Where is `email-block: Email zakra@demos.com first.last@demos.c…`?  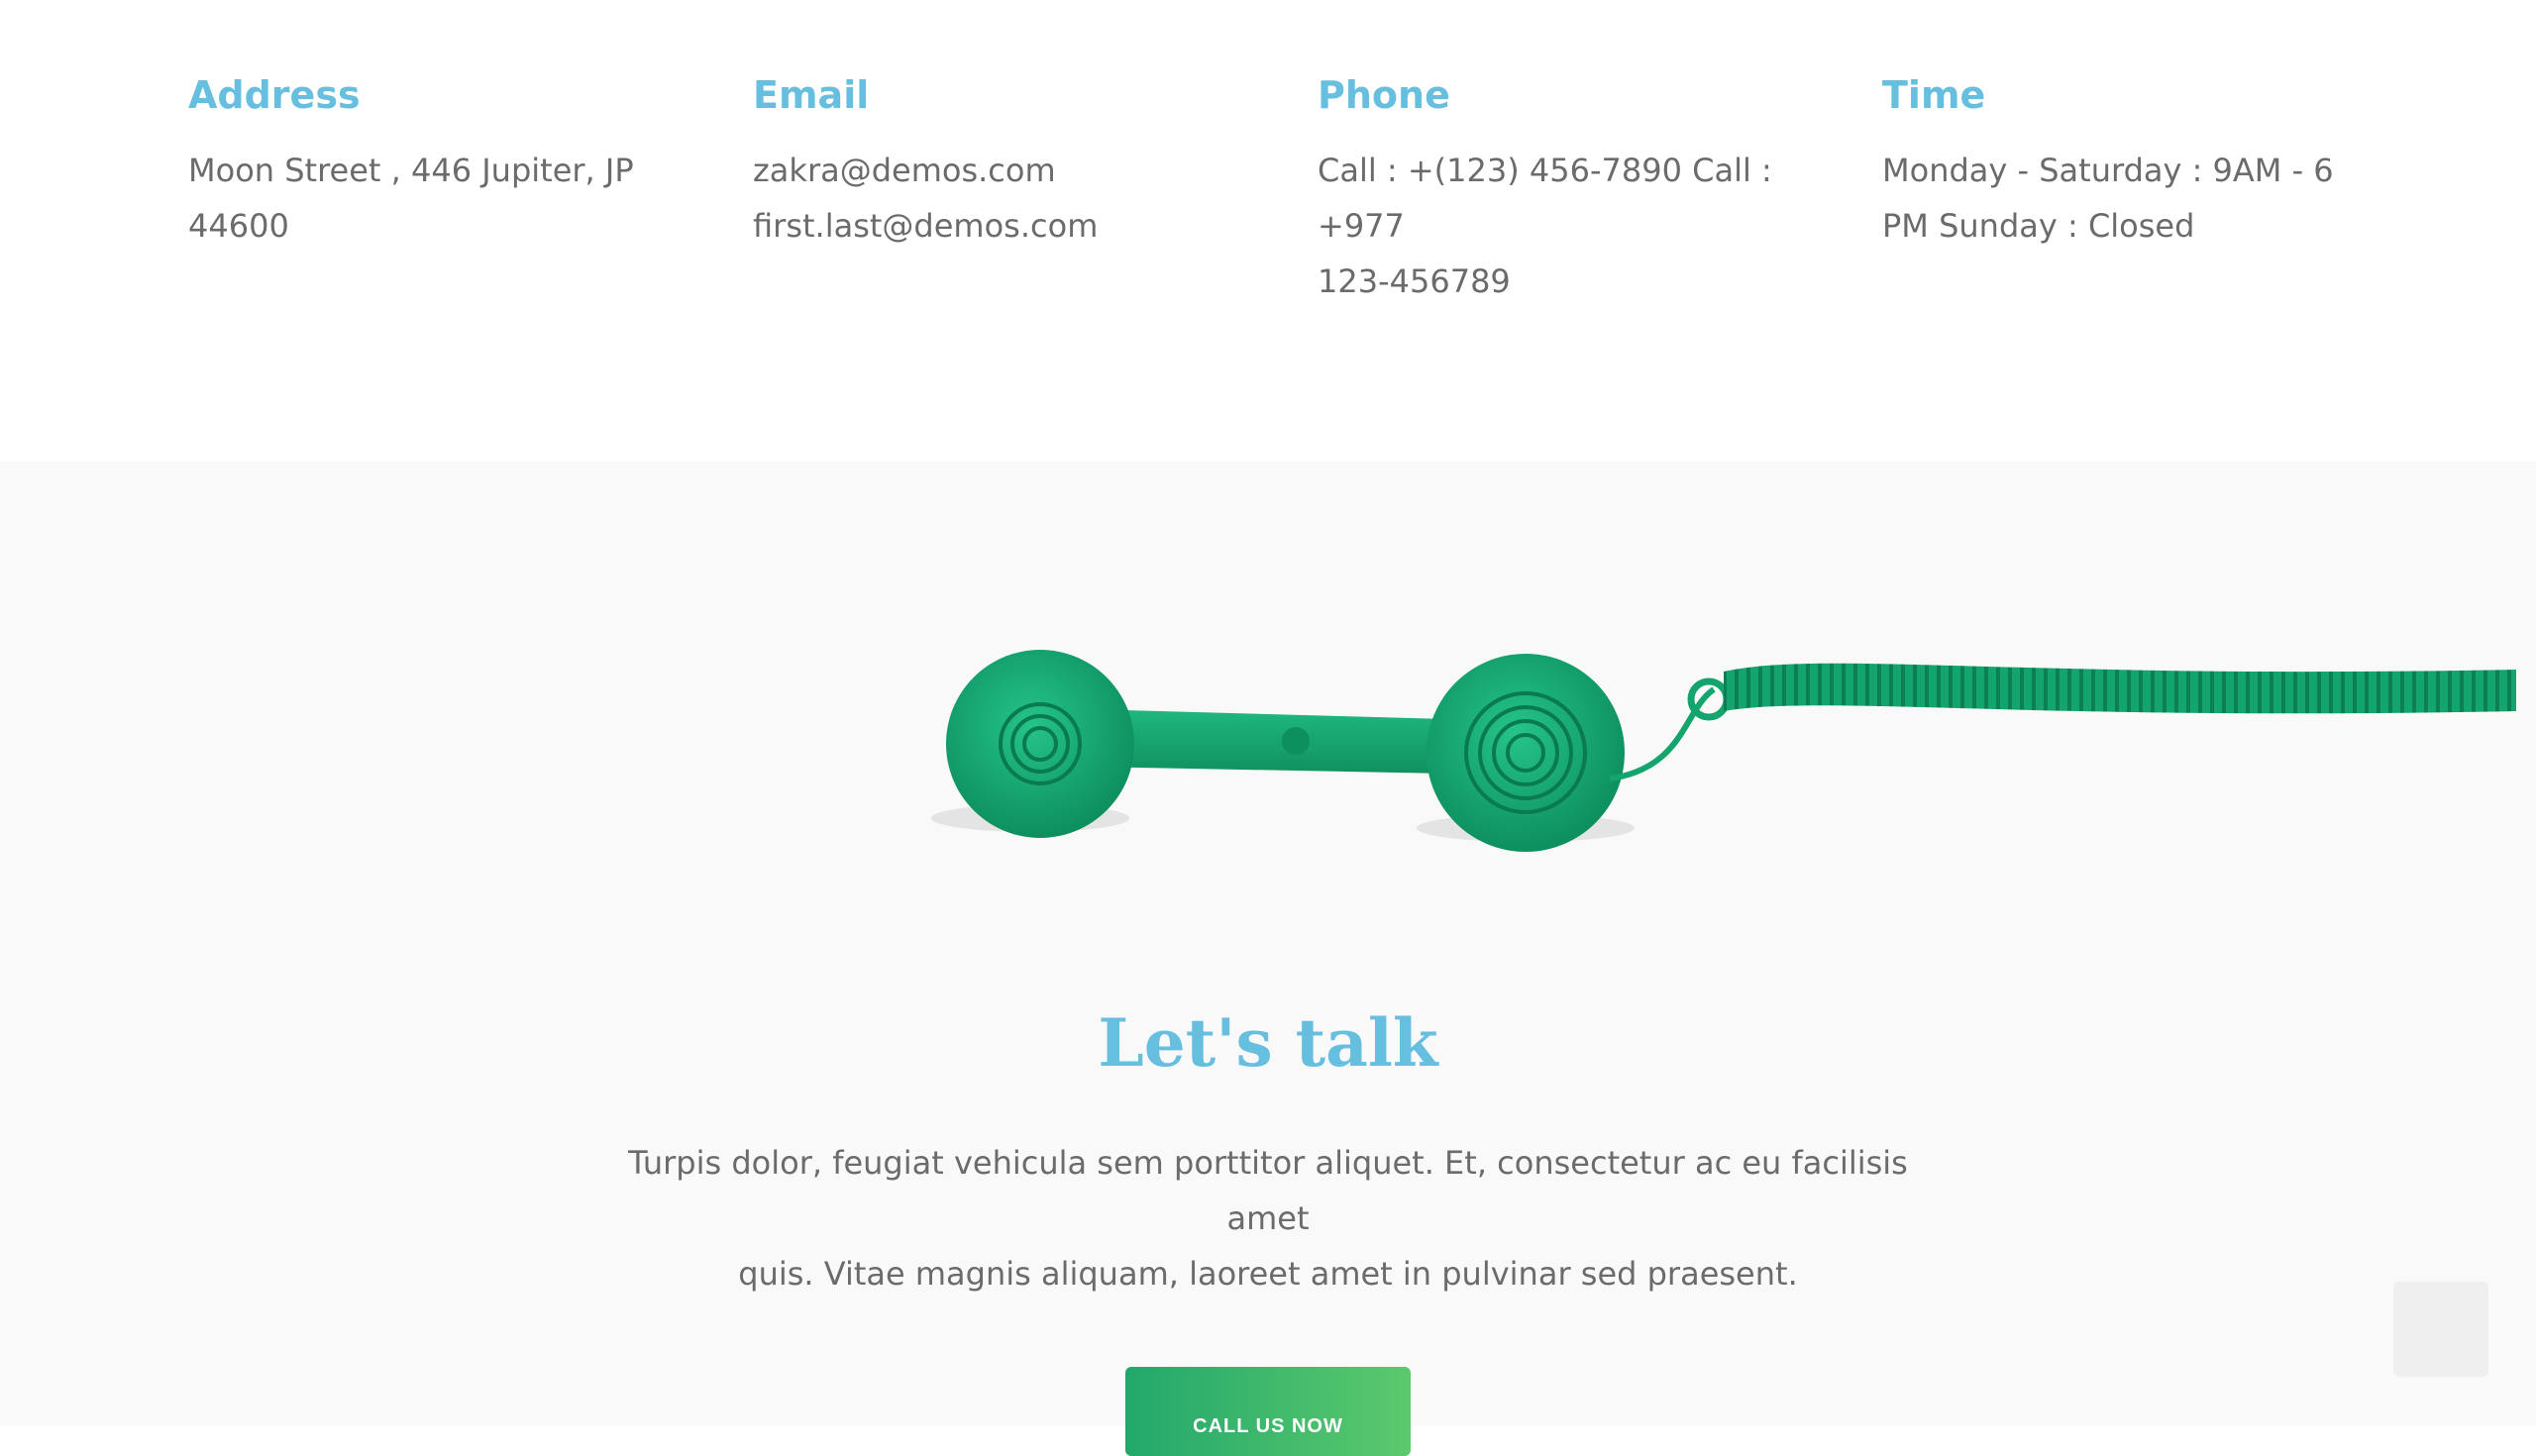
email-block: Email zakra@demos.com first.last@demos.c… is located at coordinates (1010, 159).